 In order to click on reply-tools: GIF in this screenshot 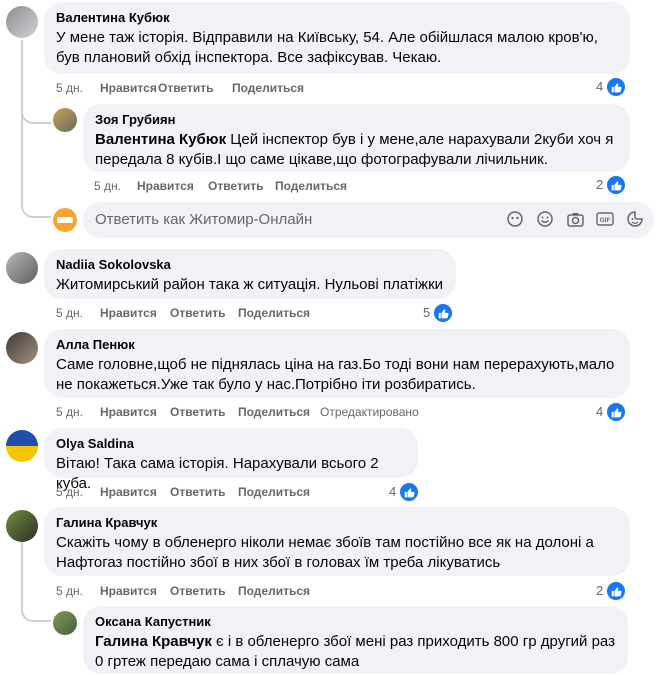, I will do `click(575, 219)`.